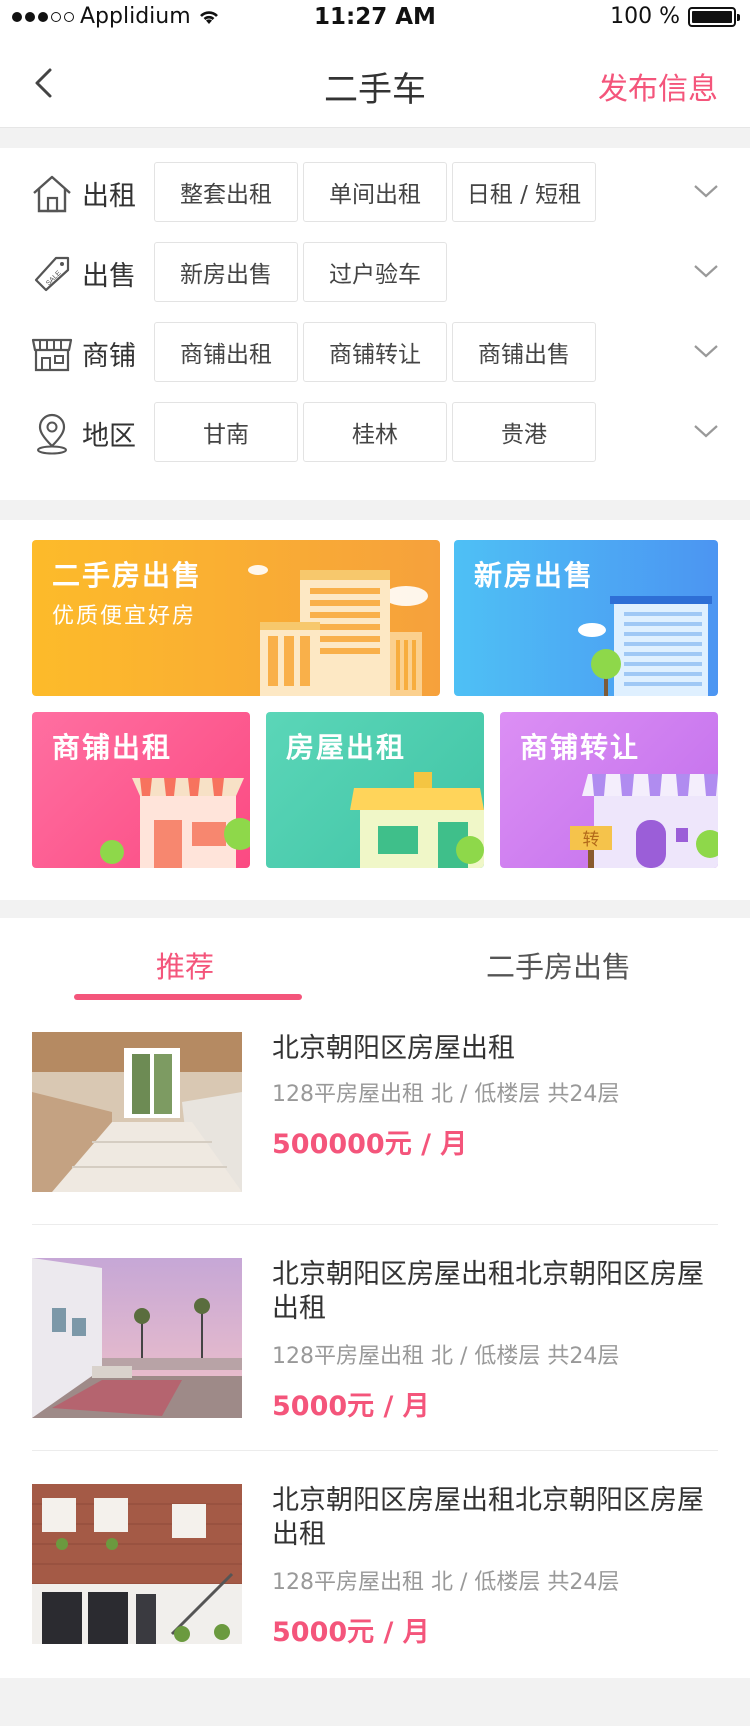  Describe the element at coordinates (112, 747) in the screenshot. I see `card-title: 商铺出租` at that location.